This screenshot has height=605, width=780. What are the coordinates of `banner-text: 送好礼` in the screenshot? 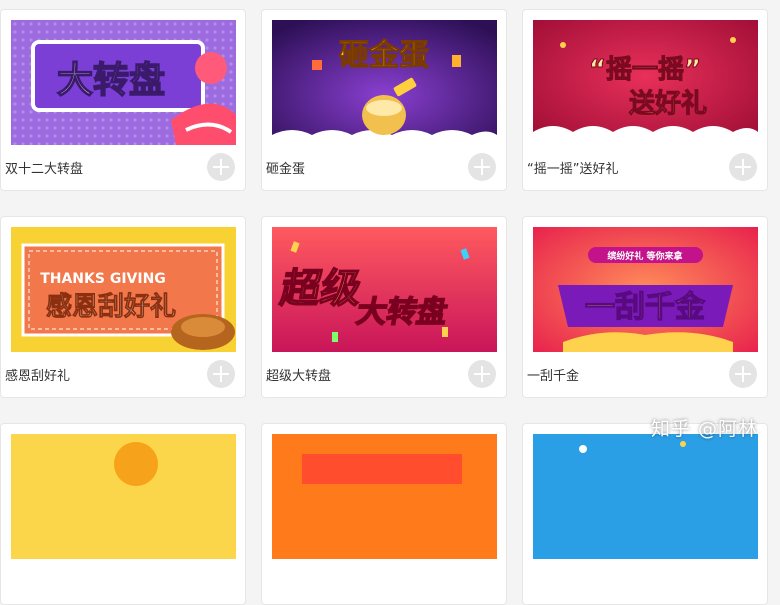 It's located at (668, 103).